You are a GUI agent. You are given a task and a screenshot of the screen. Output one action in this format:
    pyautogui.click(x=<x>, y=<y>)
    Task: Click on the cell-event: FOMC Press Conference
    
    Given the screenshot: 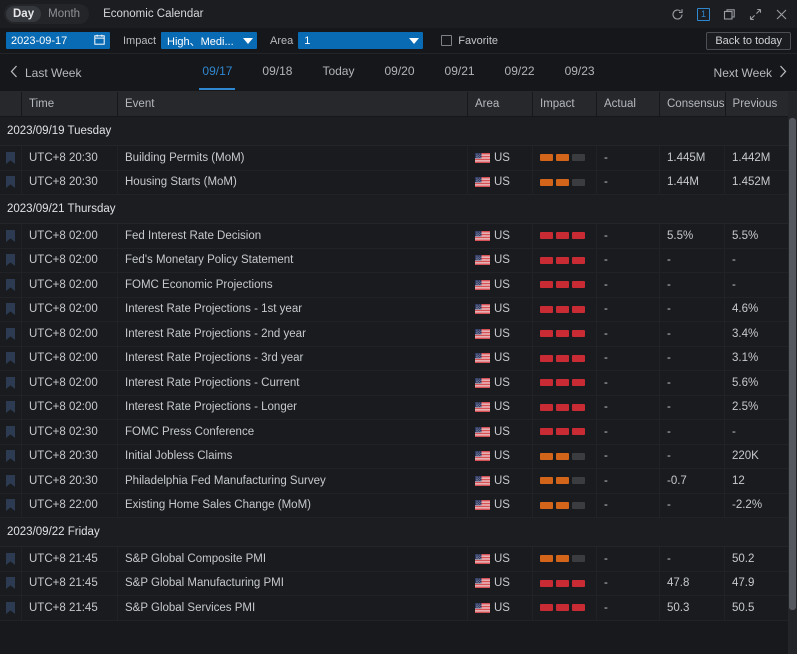 What is the action you would take?
    pyautogui.click(x=293, y=432)
    